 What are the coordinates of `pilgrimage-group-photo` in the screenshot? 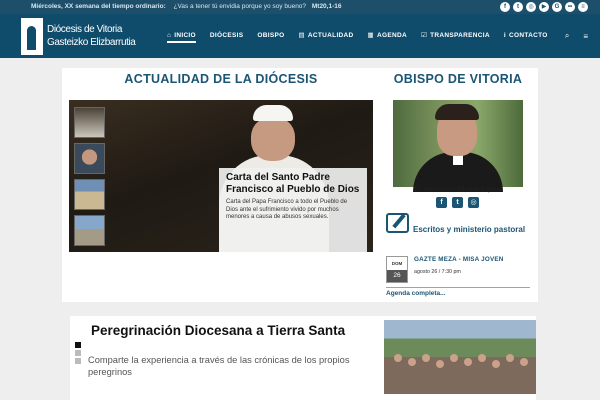 It's located at (460, 357).